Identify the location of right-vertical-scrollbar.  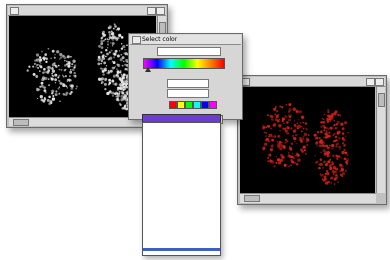
(380, 140).